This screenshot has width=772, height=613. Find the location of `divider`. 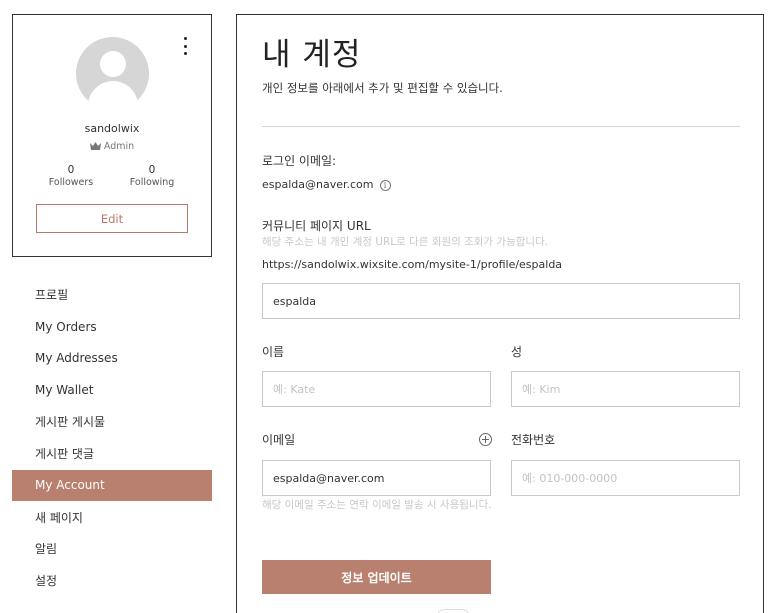

divider is located at coordinates (501, 126).